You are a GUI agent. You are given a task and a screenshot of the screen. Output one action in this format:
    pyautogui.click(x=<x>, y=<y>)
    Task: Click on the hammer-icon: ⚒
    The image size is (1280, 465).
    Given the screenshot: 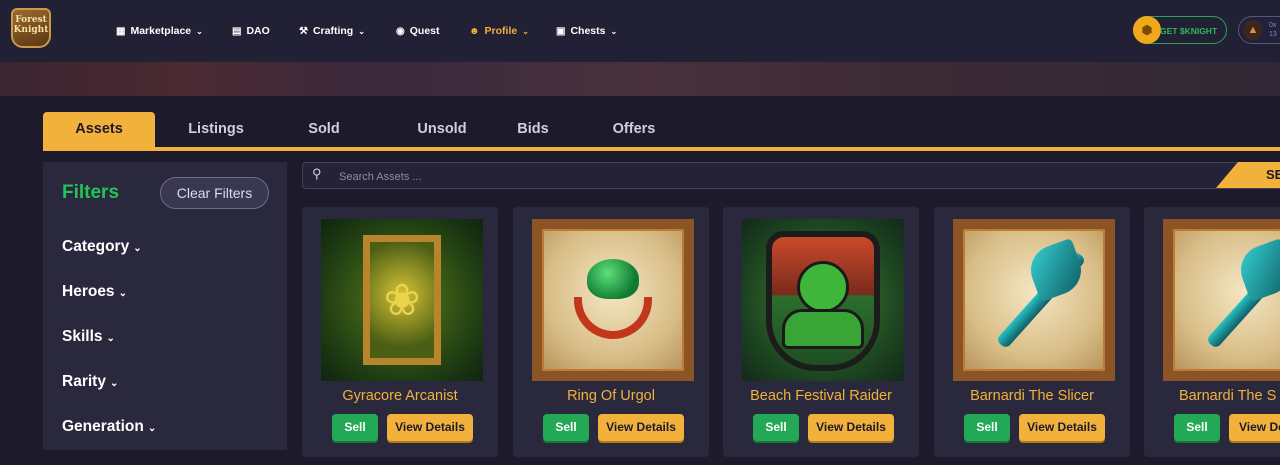 What is the action you would take?
    pyautogui.click(x=303, y=31)
    